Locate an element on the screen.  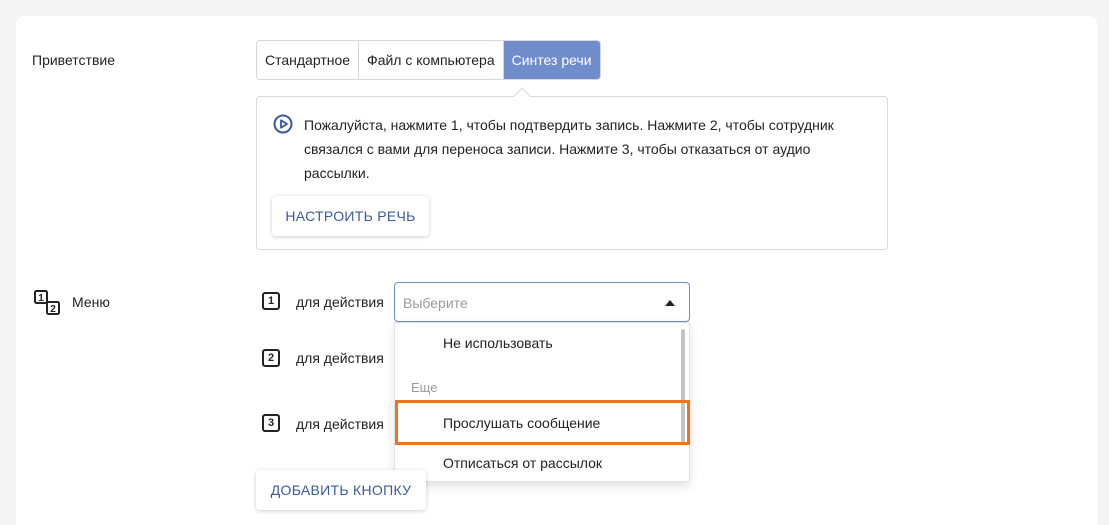
dropdown-scrollbar is located at coordinates (683, 387).